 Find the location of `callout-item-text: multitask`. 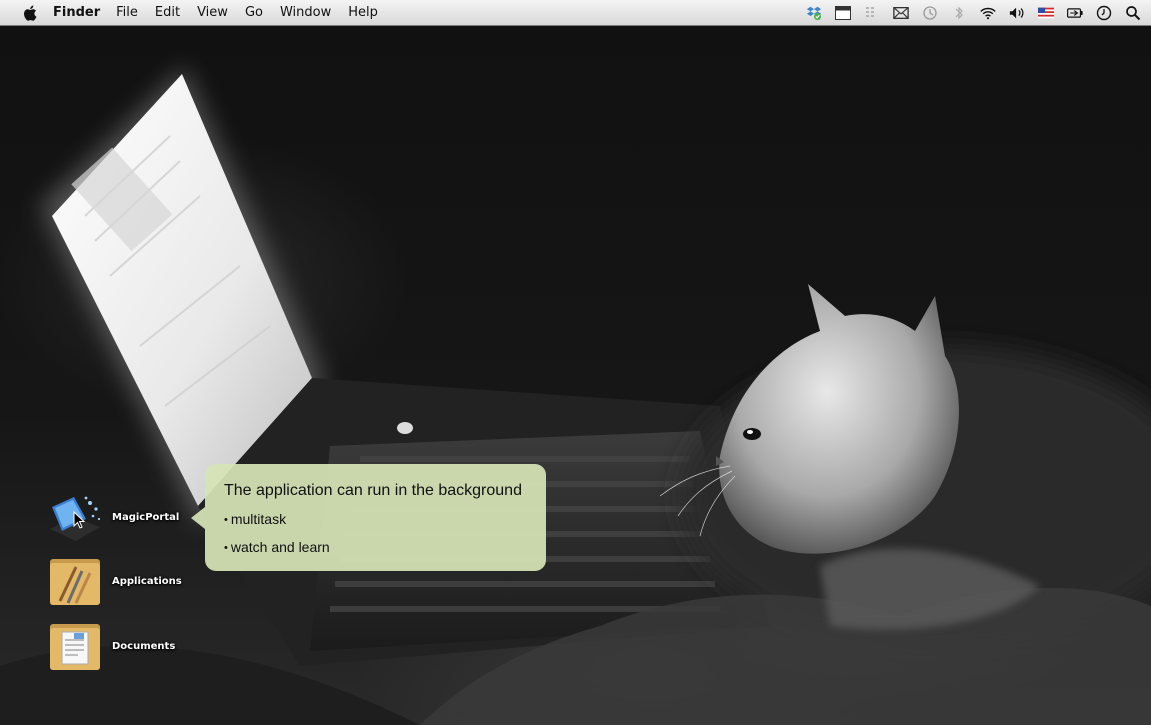

callout-item-text: multitask is located at coordinates (258, 519).